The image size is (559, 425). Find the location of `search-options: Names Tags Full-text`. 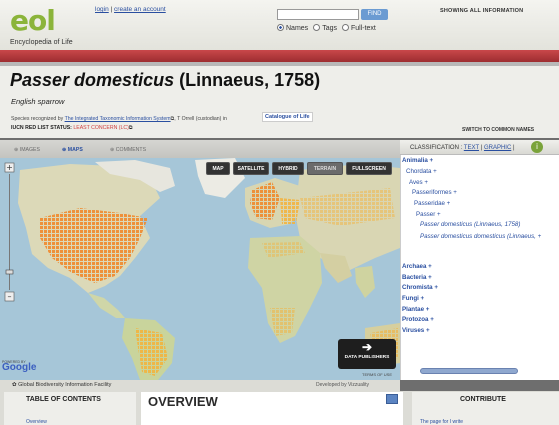

search-options: Names Tags Full-text is located at coordinates (326, 28).